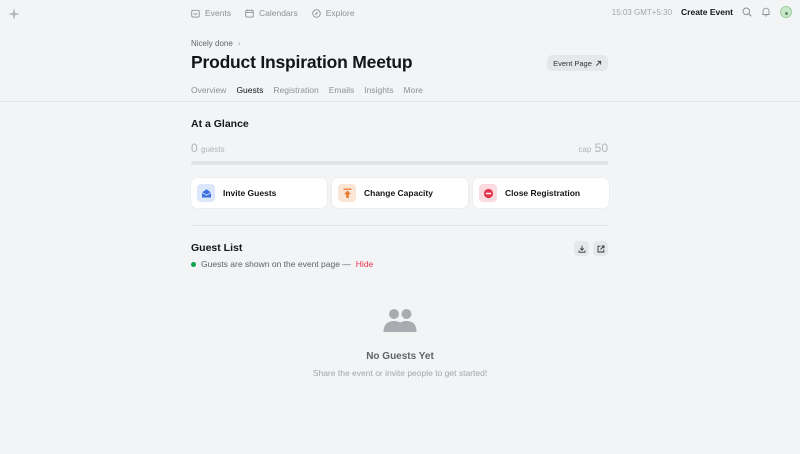  I want to click on capacity: cap 50, so click(593, 148).